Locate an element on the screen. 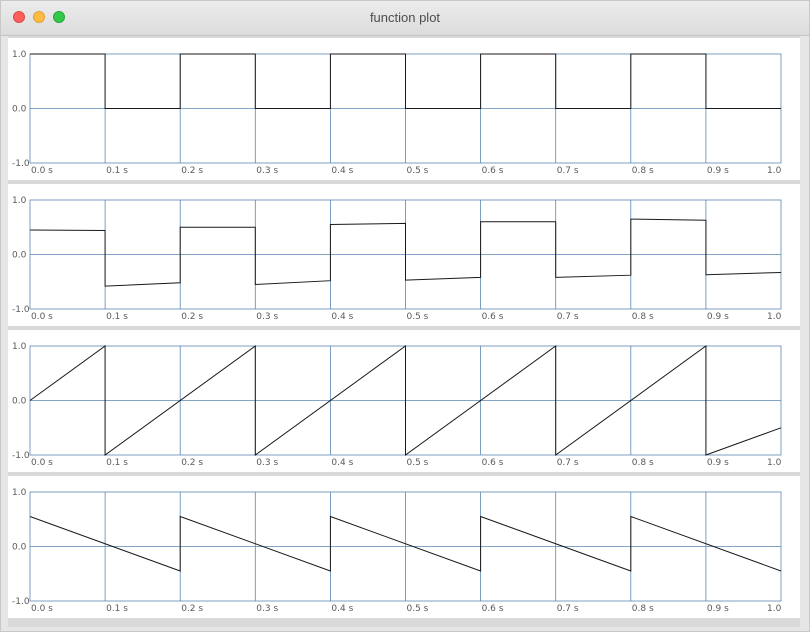 The image size is (810, 632). window-title: function plot is located at coordinates (405, 17).